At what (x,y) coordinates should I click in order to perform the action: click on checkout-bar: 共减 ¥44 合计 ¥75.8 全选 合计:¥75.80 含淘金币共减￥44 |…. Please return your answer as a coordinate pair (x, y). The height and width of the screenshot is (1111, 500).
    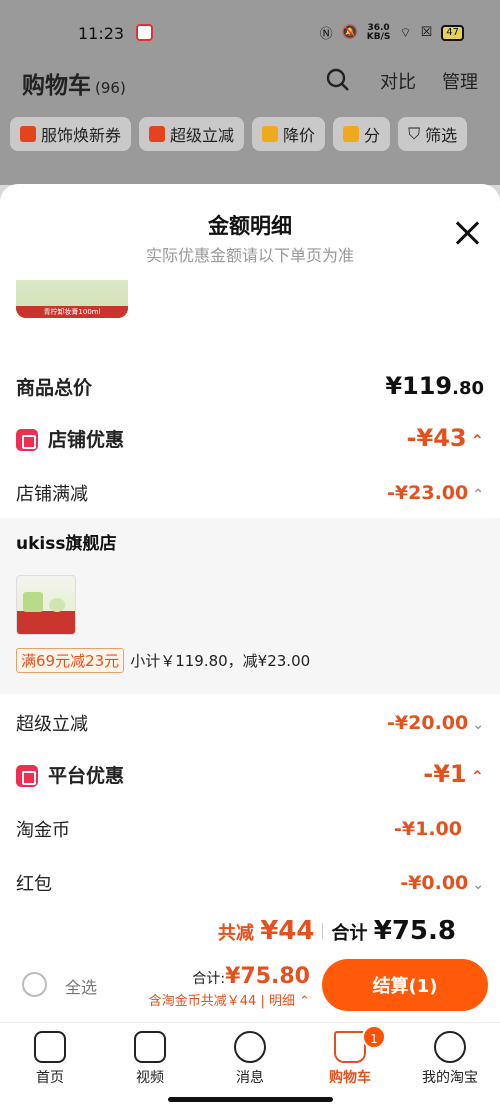
    Looking at the image, I should click on (250, 963).